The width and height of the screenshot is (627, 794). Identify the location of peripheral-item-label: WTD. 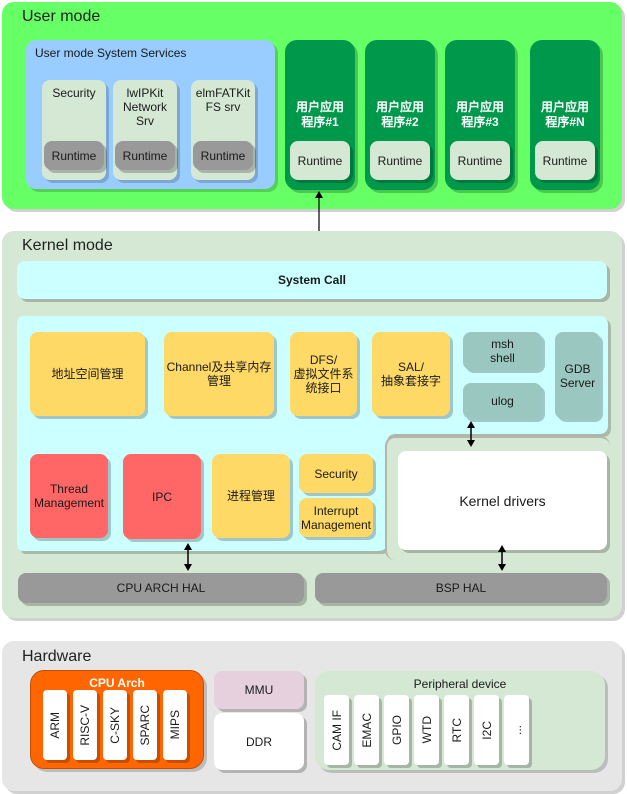
(426, 730).